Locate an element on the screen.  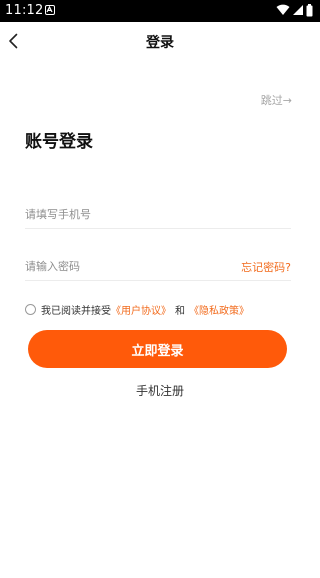
status-time: 11:12 is located at coordinates (24, 10).